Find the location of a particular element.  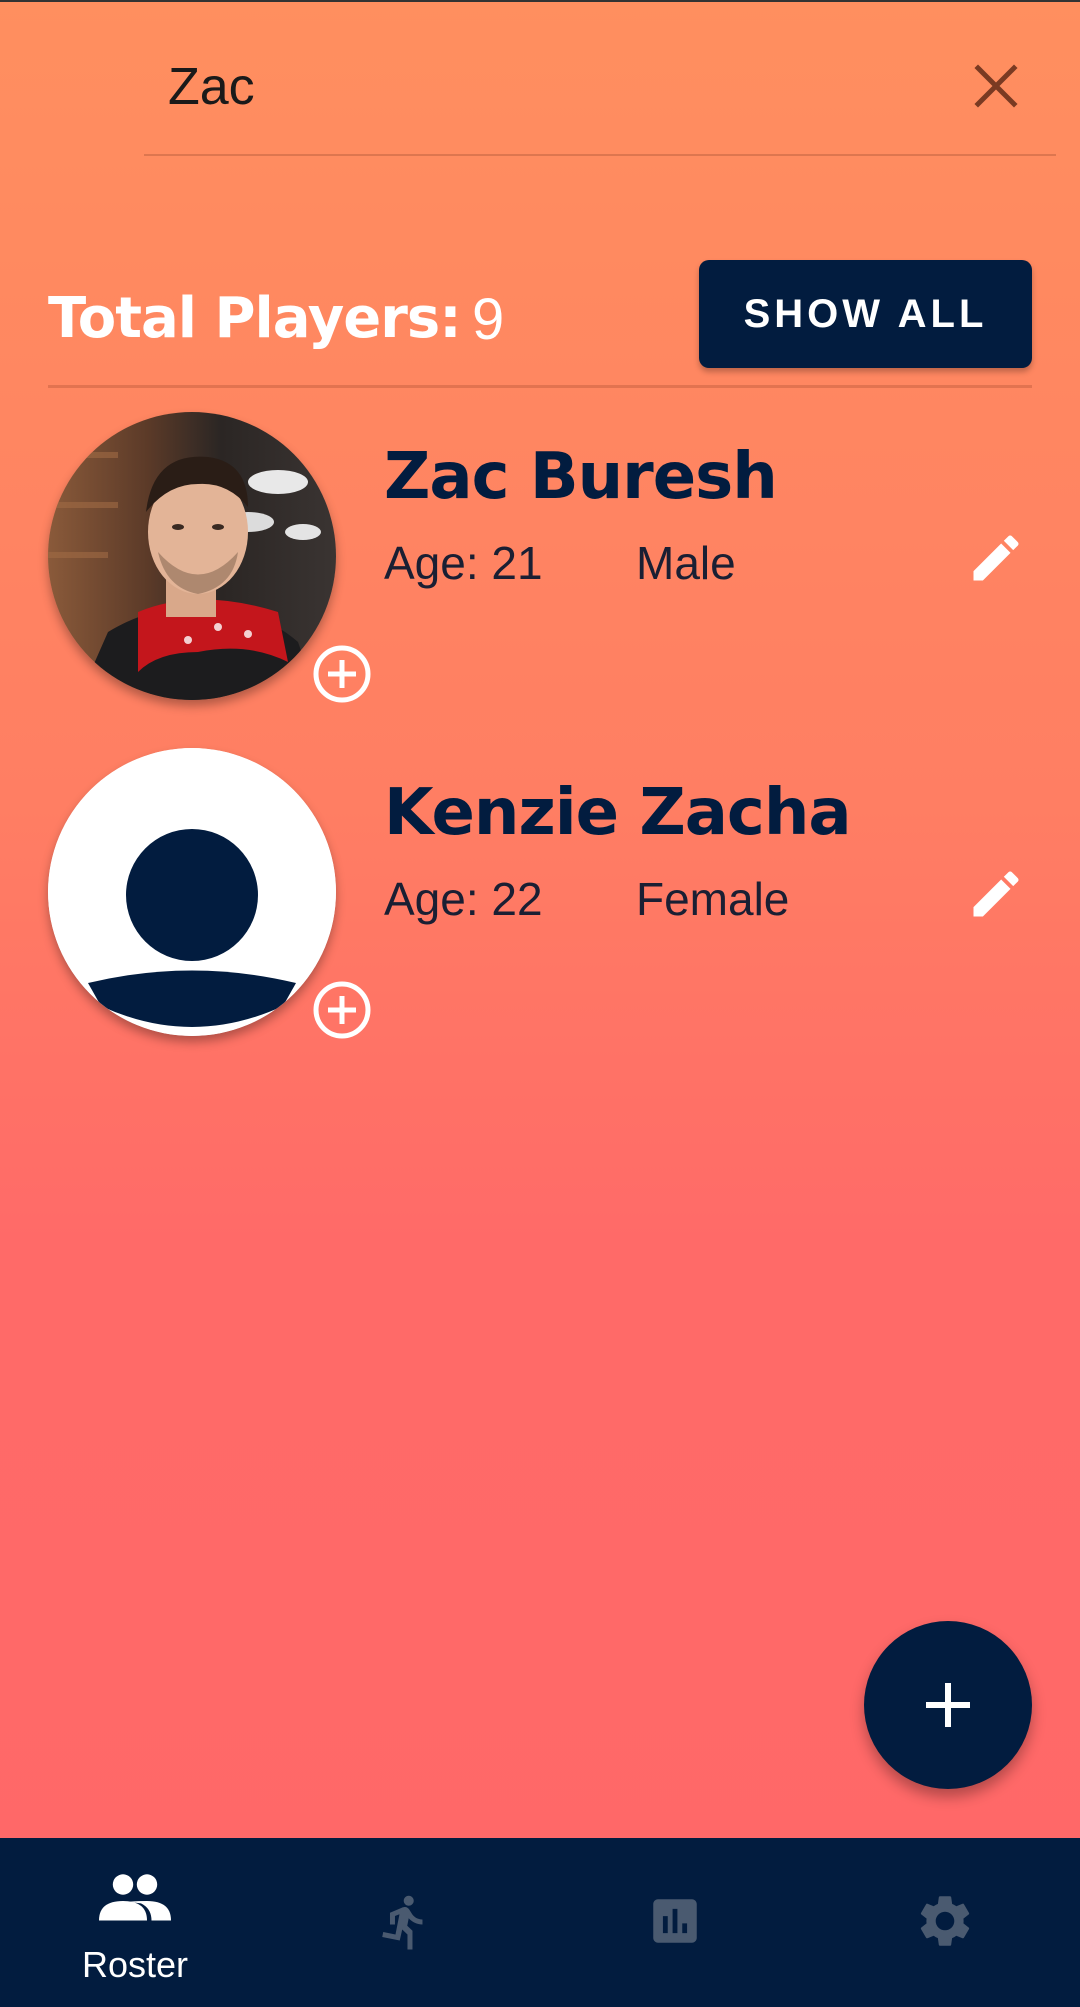

add-player-button is located at coordinates (948, 1705).